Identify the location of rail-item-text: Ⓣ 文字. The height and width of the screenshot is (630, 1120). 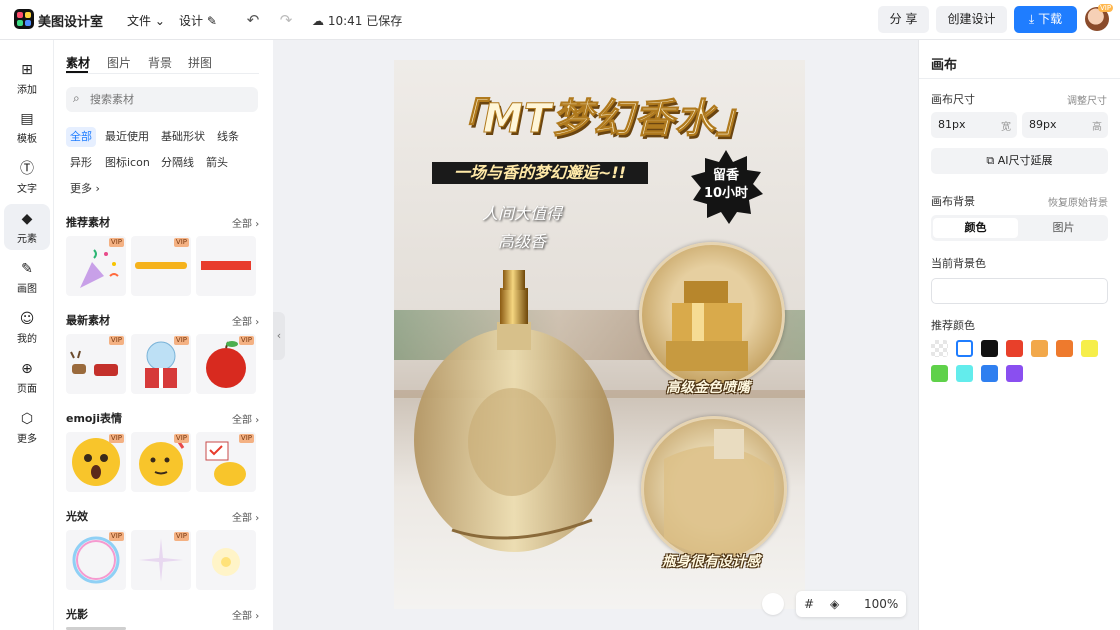
(27, 177).